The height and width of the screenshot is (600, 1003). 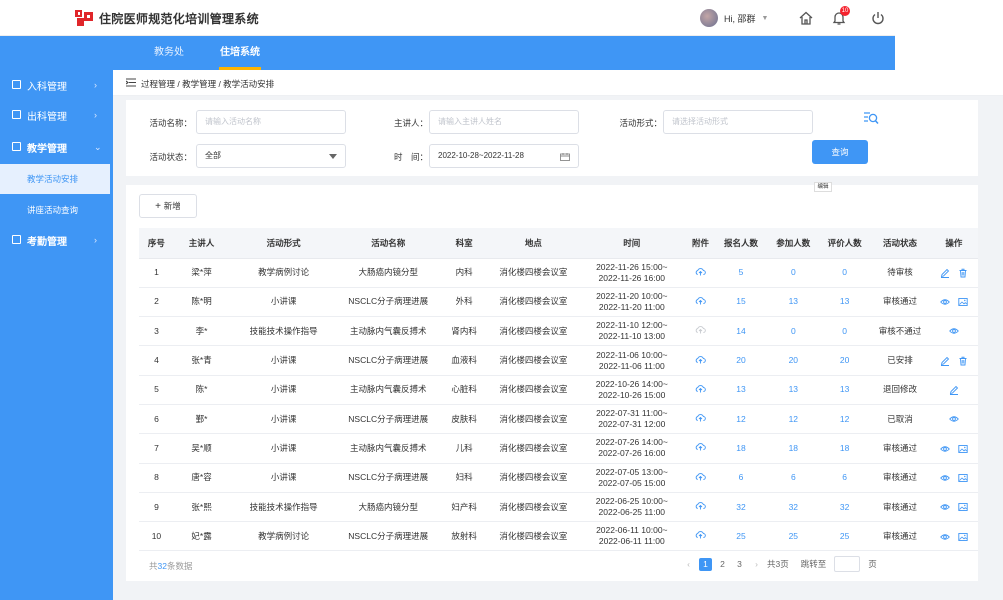 I want to click on cell-no: 4, so click(x=156, y=360).